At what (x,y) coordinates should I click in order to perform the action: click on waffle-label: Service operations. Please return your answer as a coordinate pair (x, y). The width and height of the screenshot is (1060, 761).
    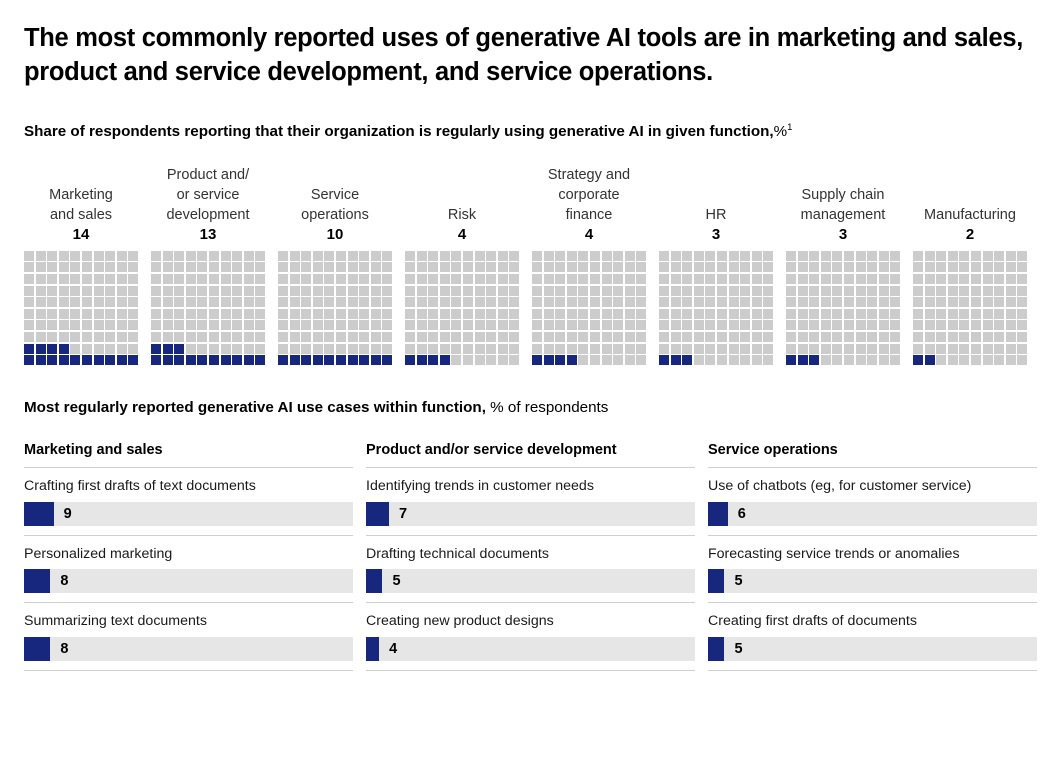
    Looking at the image, I should click on (335, 204).